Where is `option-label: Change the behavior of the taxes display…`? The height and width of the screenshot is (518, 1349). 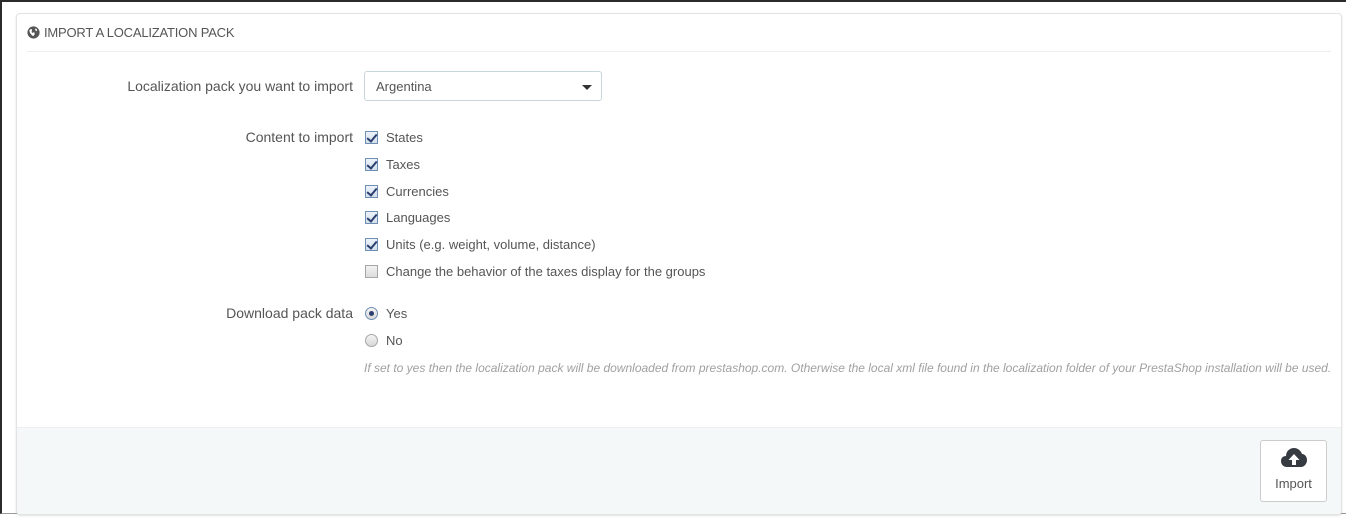 option-label: Change the behavior of the taxes display… is located at coordinates (546, 271).